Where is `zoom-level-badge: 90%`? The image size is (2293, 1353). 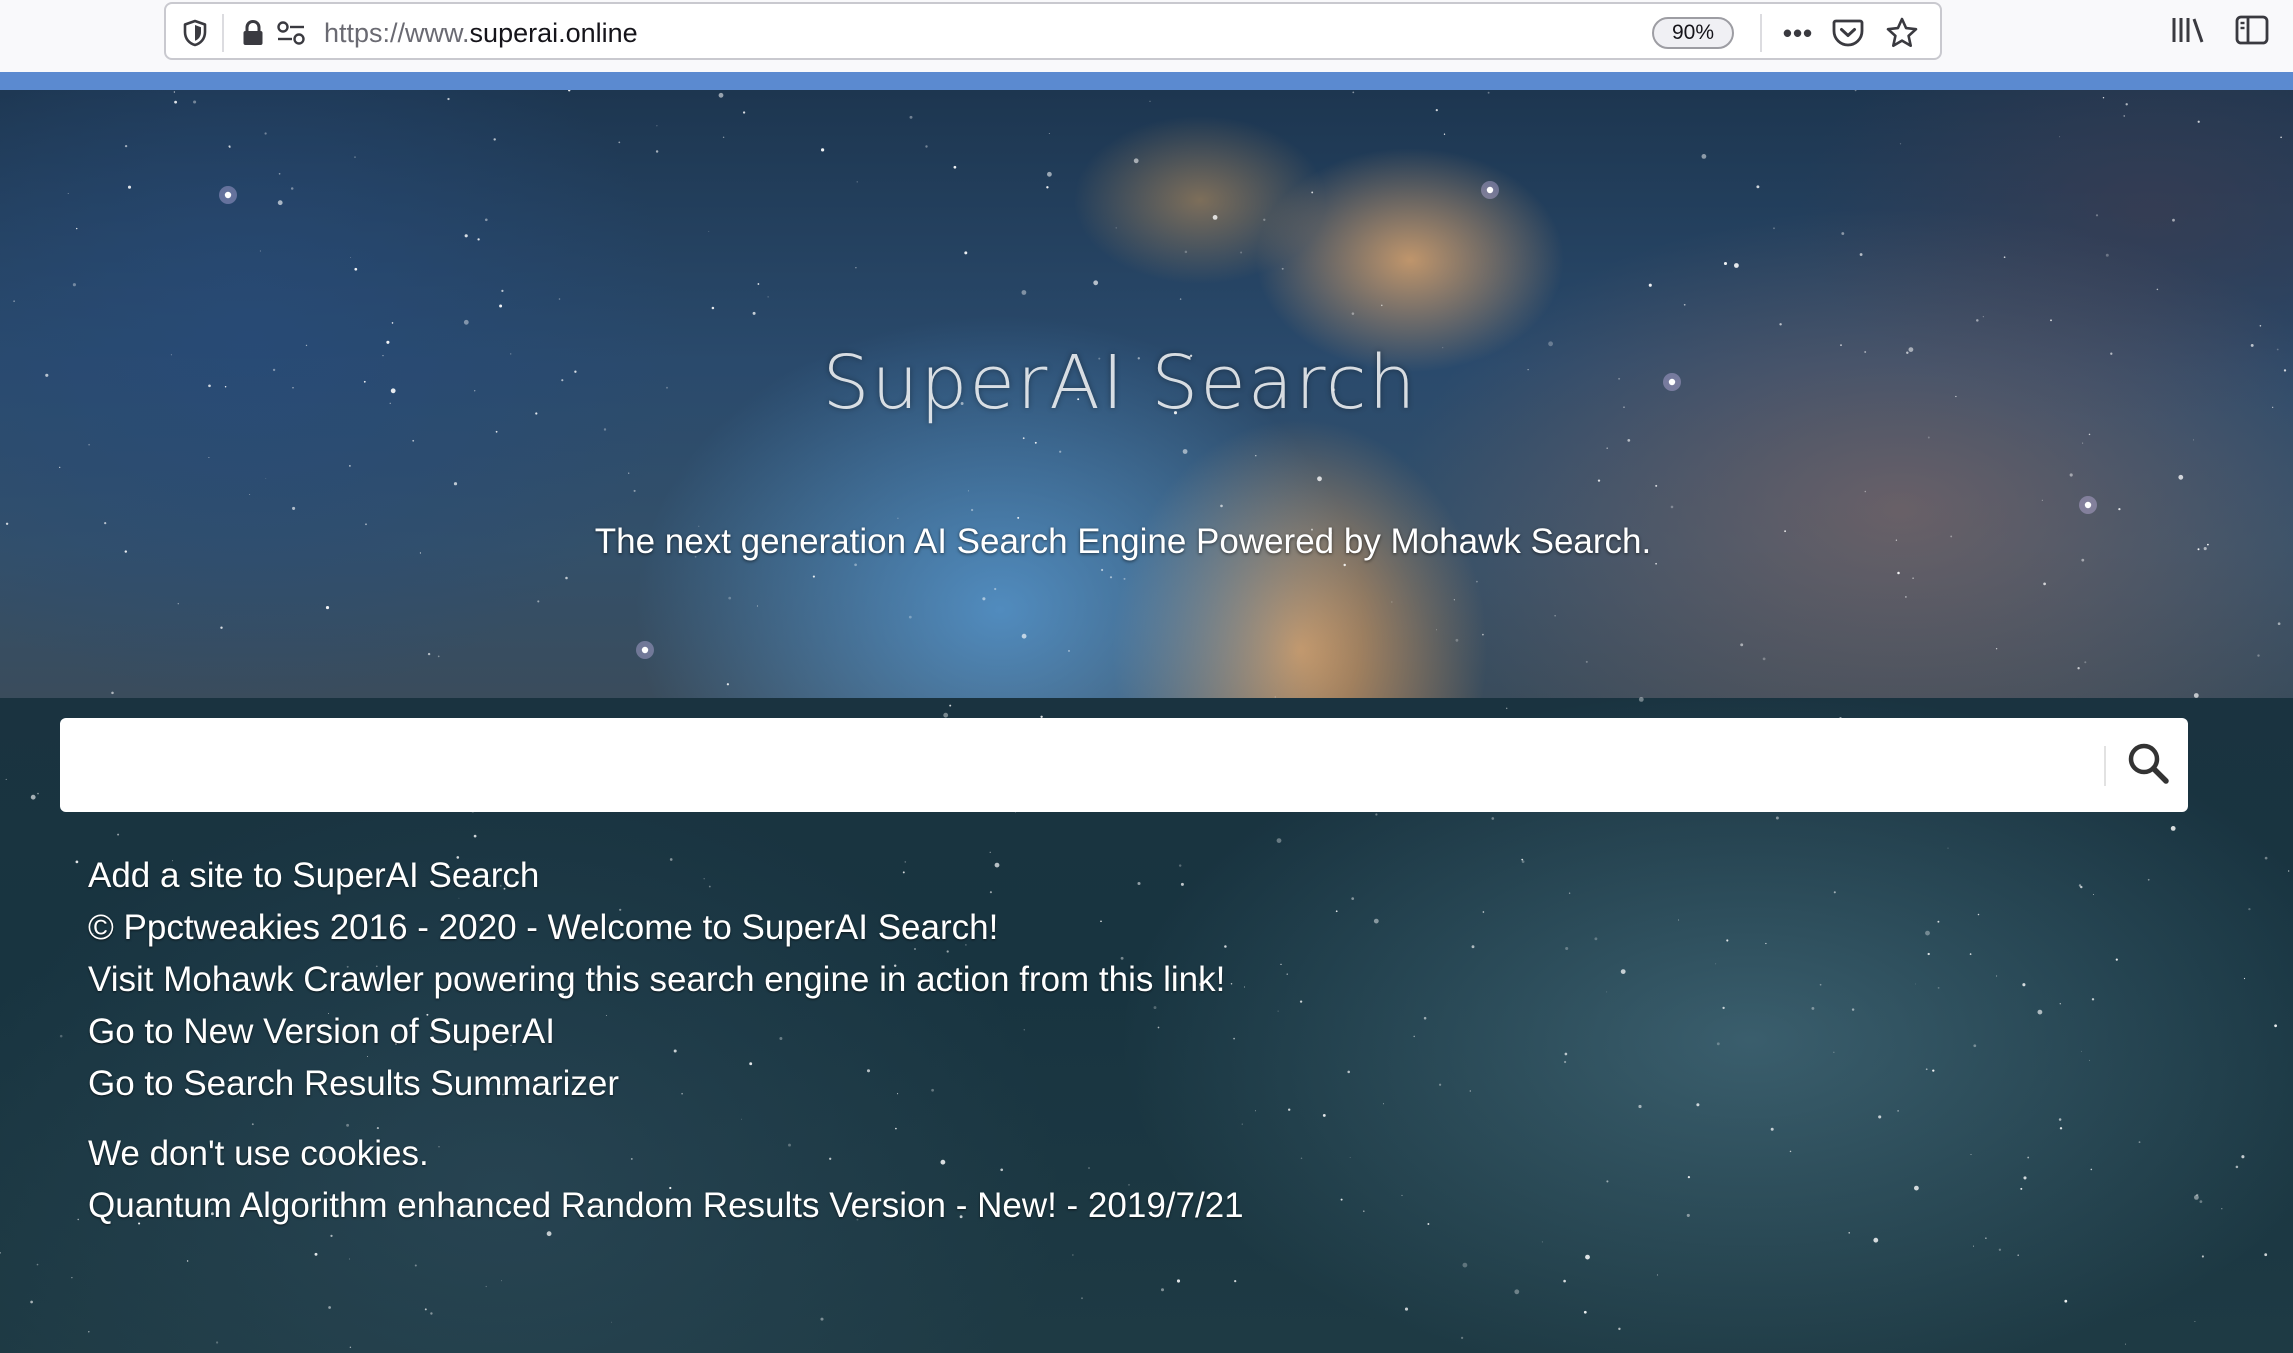
zoom-level-badge: 90% is located at coordinates (1693, 33).